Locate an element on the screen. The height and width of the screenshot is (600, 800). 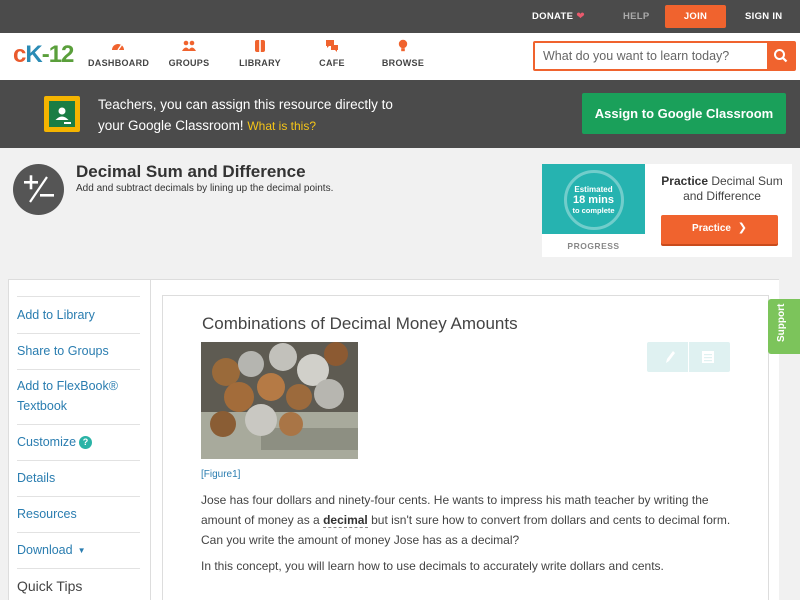
sidebar-download: Download ▼ is located at coordinates (78, 551).